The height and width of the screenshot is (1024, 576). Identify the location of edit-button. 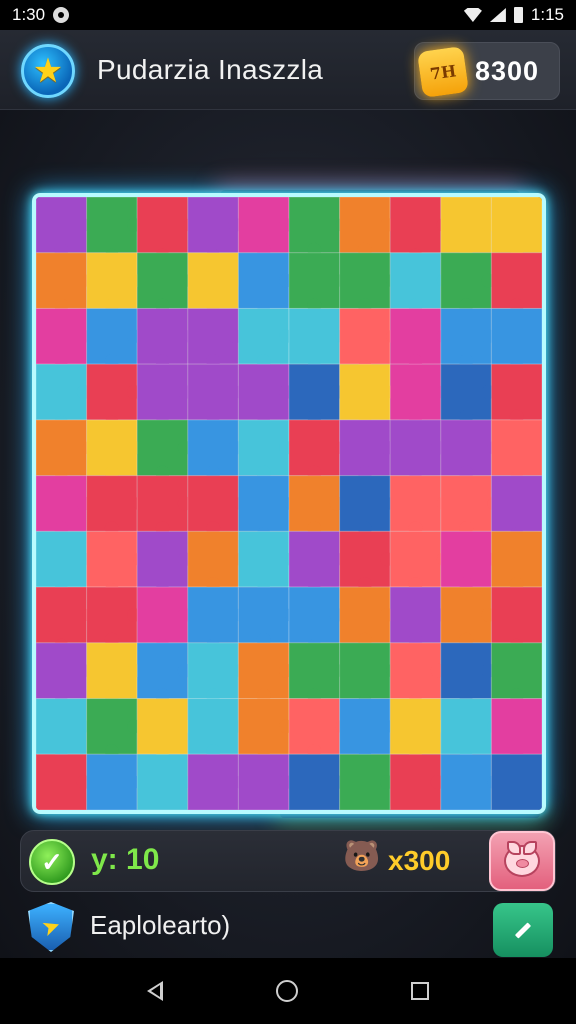
(523, 930).